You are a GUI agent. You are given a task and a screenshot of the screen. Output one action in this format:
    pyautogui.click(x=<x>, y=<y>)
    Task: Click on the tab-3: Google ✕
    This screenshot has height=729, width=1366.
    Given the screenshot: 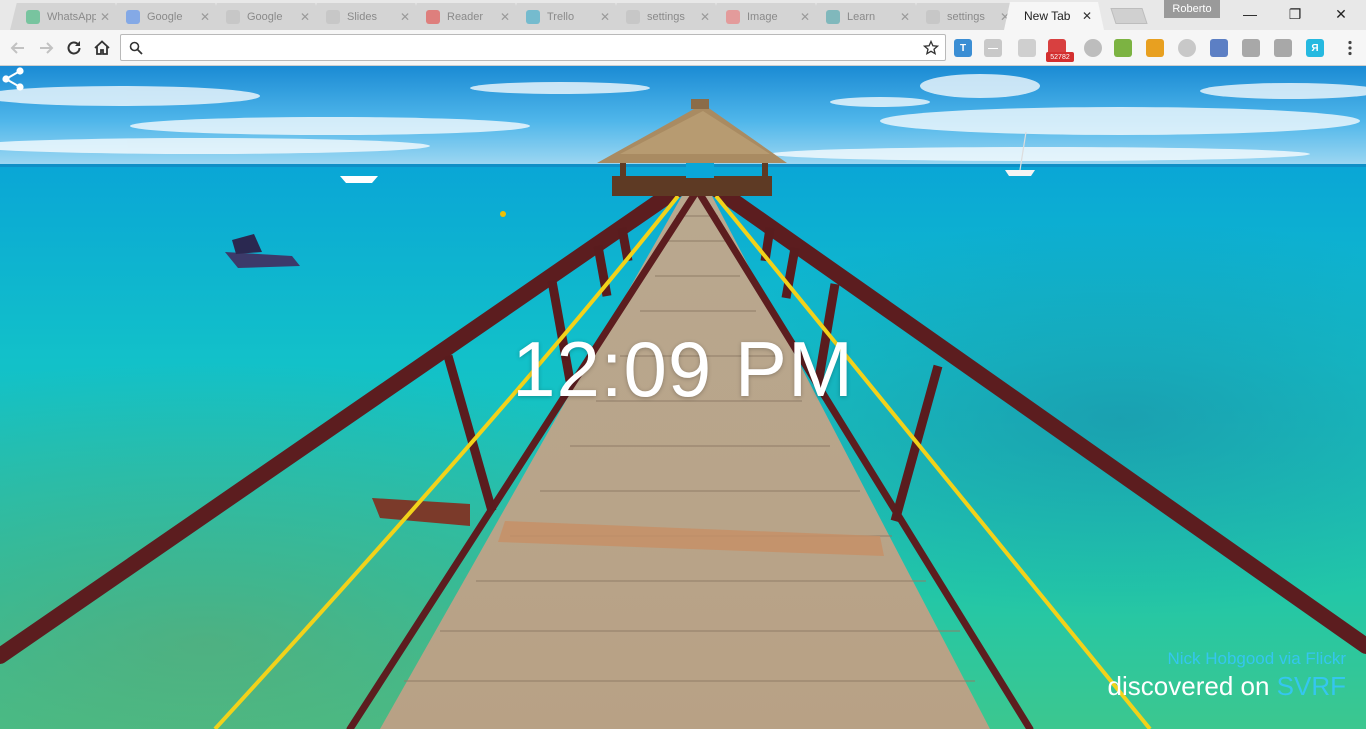 What is the action you would take?
    pyautogui.click(x=266, y=16)
    